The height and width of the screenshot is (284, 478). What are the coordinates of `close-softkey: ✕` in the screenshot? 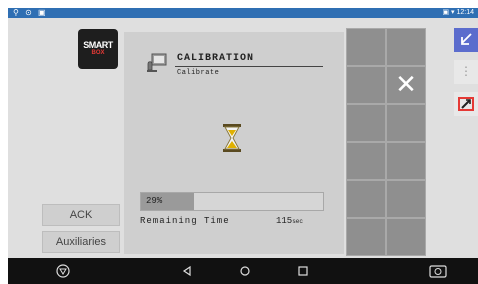 It's located at (406, 85).